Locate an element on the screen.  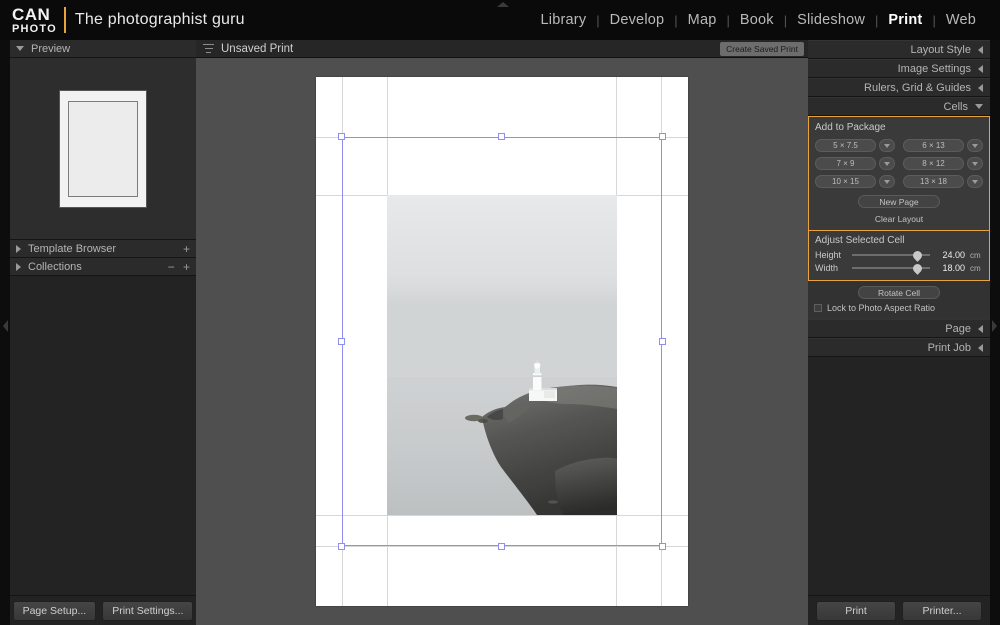
nav-item-print: Print is located at coordinates (905, 20).